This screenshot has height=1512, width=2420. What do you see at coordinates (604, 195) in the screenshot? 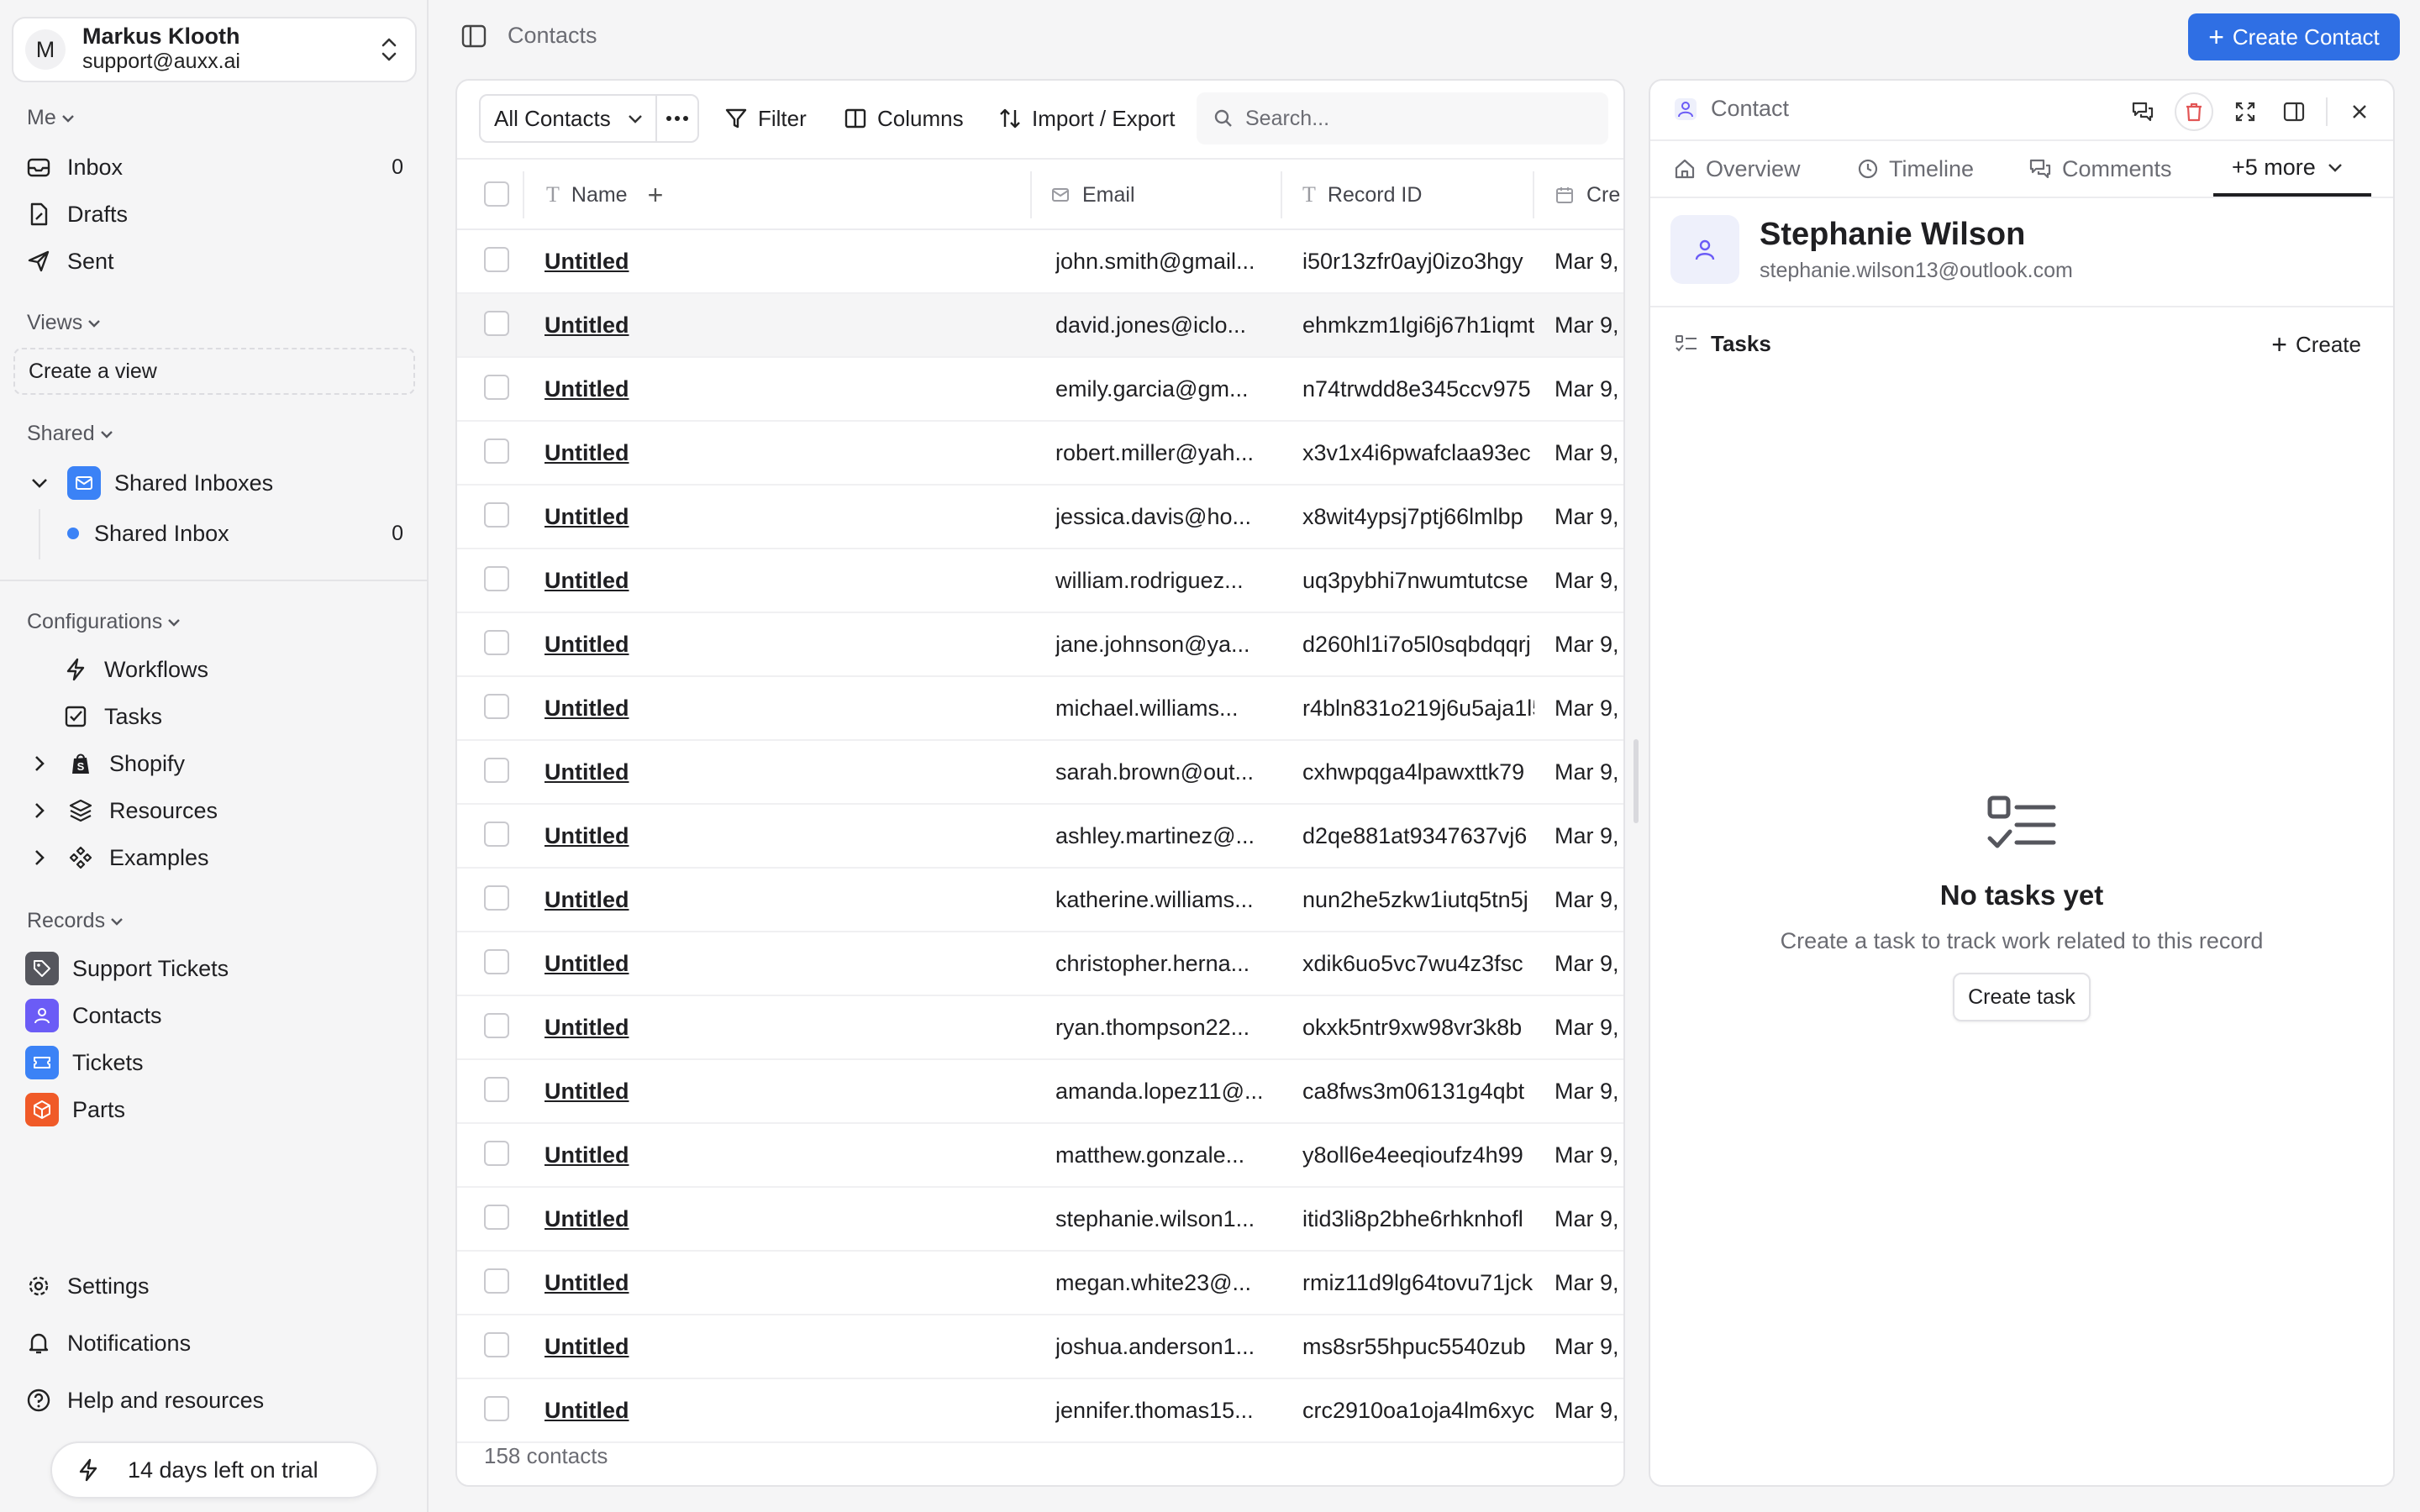
I see `column-header-name: T Name +` at bounding box center [604, 195].